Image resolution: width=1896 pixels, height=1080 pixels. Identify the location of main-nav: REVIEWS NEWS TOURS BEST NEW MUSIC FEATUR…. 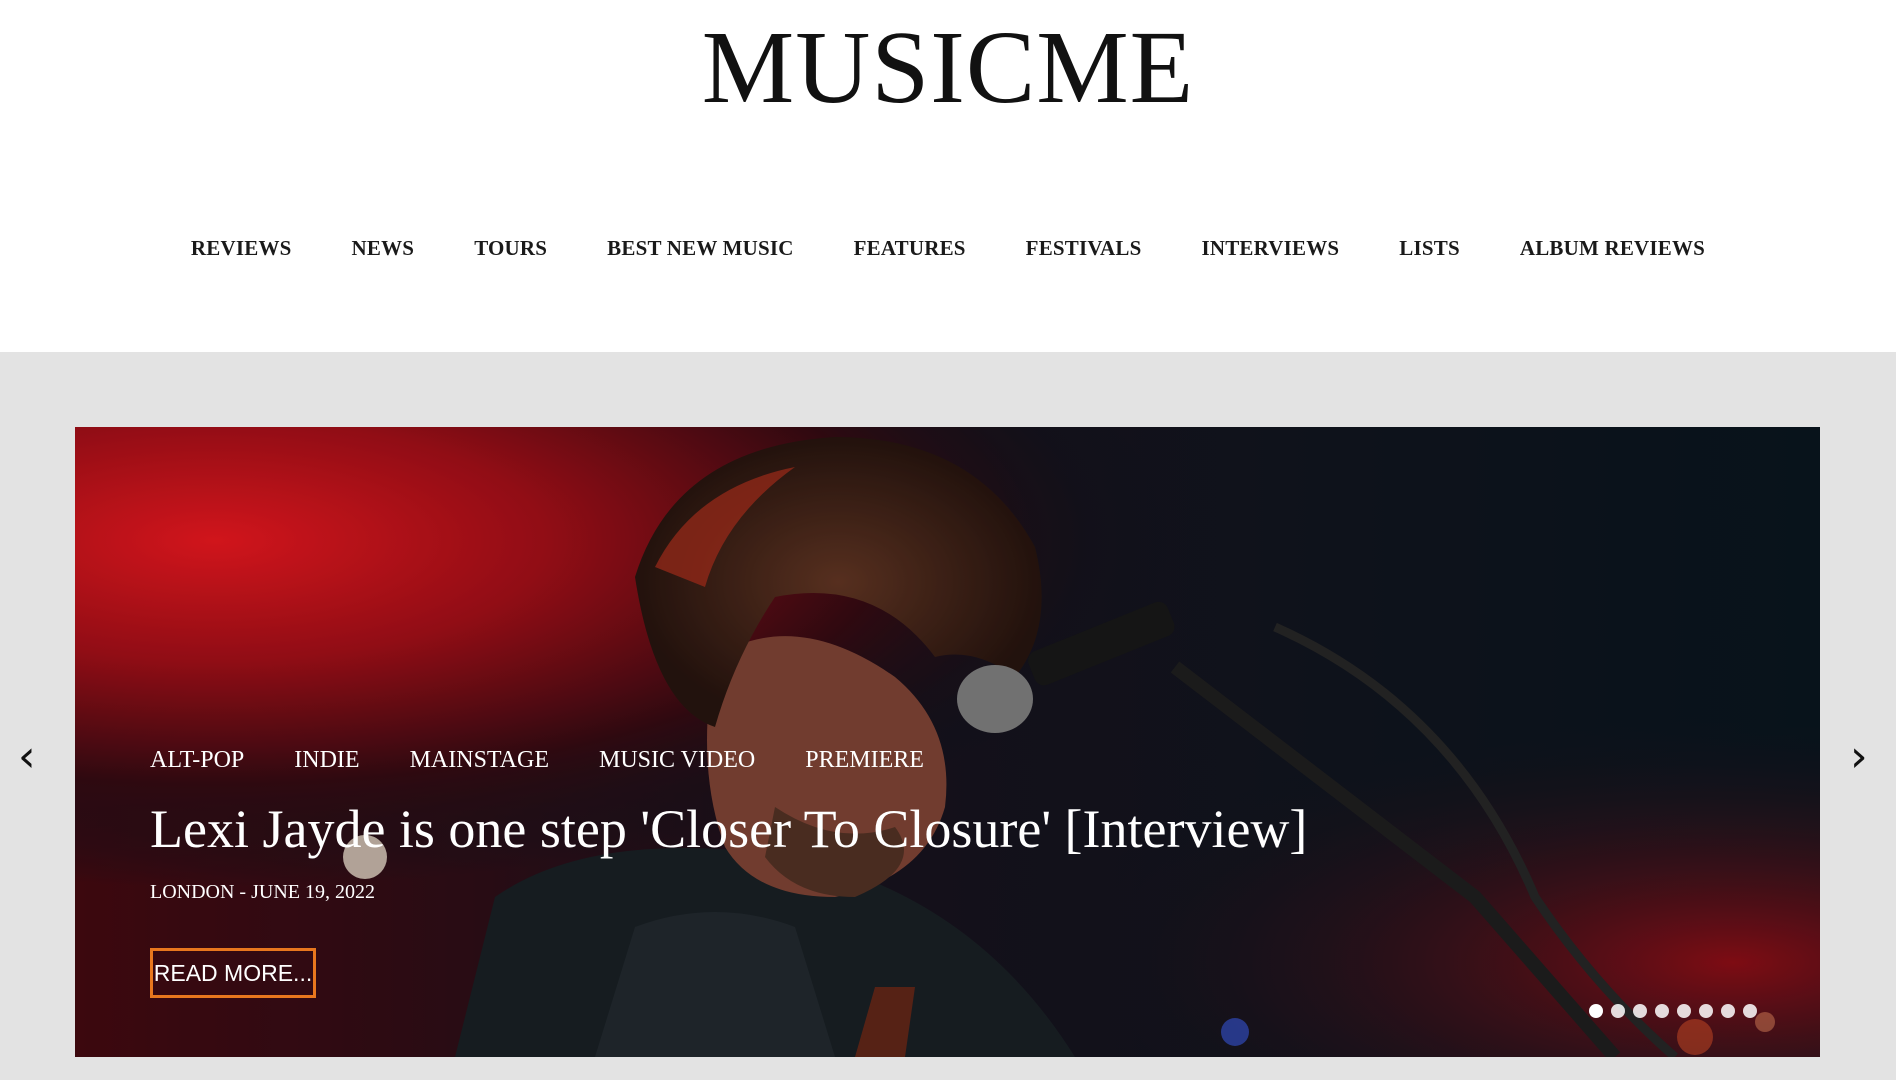
(948, 248).